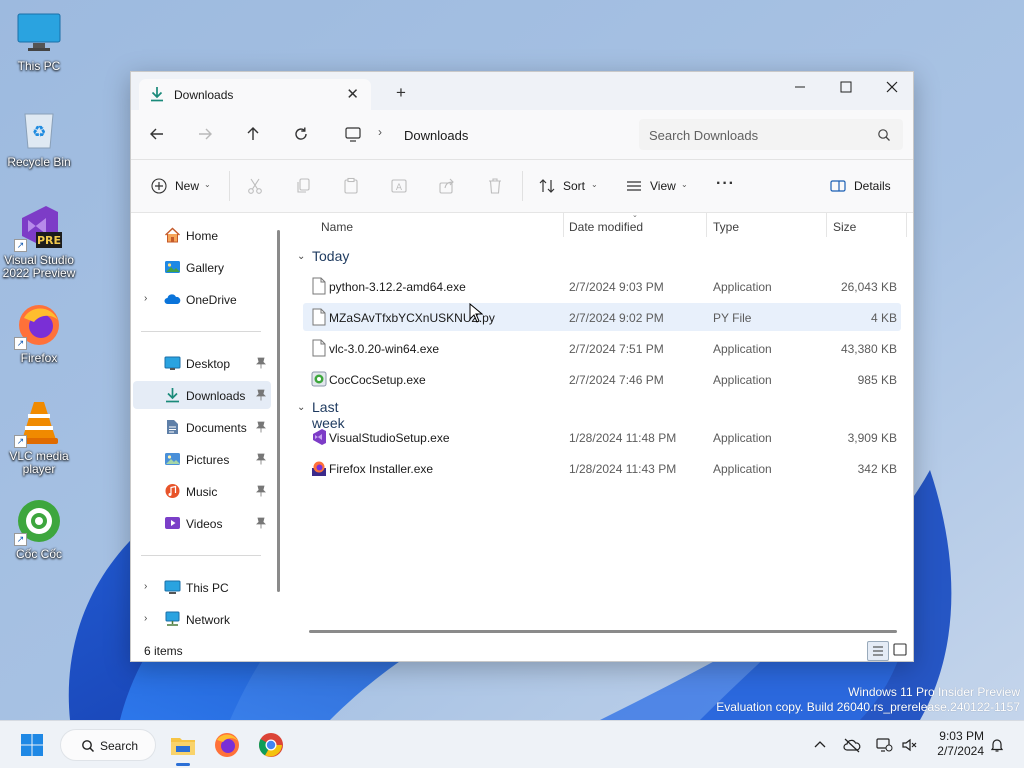 This screenshot has height=768, width=1024. Describe the element at coordinates (278, 411) in the screenshot. I see `navigation-pane-scrollbar` at that location.